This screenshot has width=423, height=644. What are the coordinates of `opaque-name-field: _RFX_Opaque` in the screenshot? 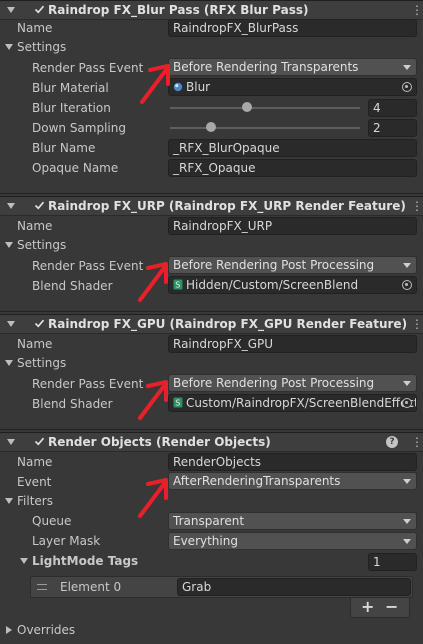 It's located at (292, 168).